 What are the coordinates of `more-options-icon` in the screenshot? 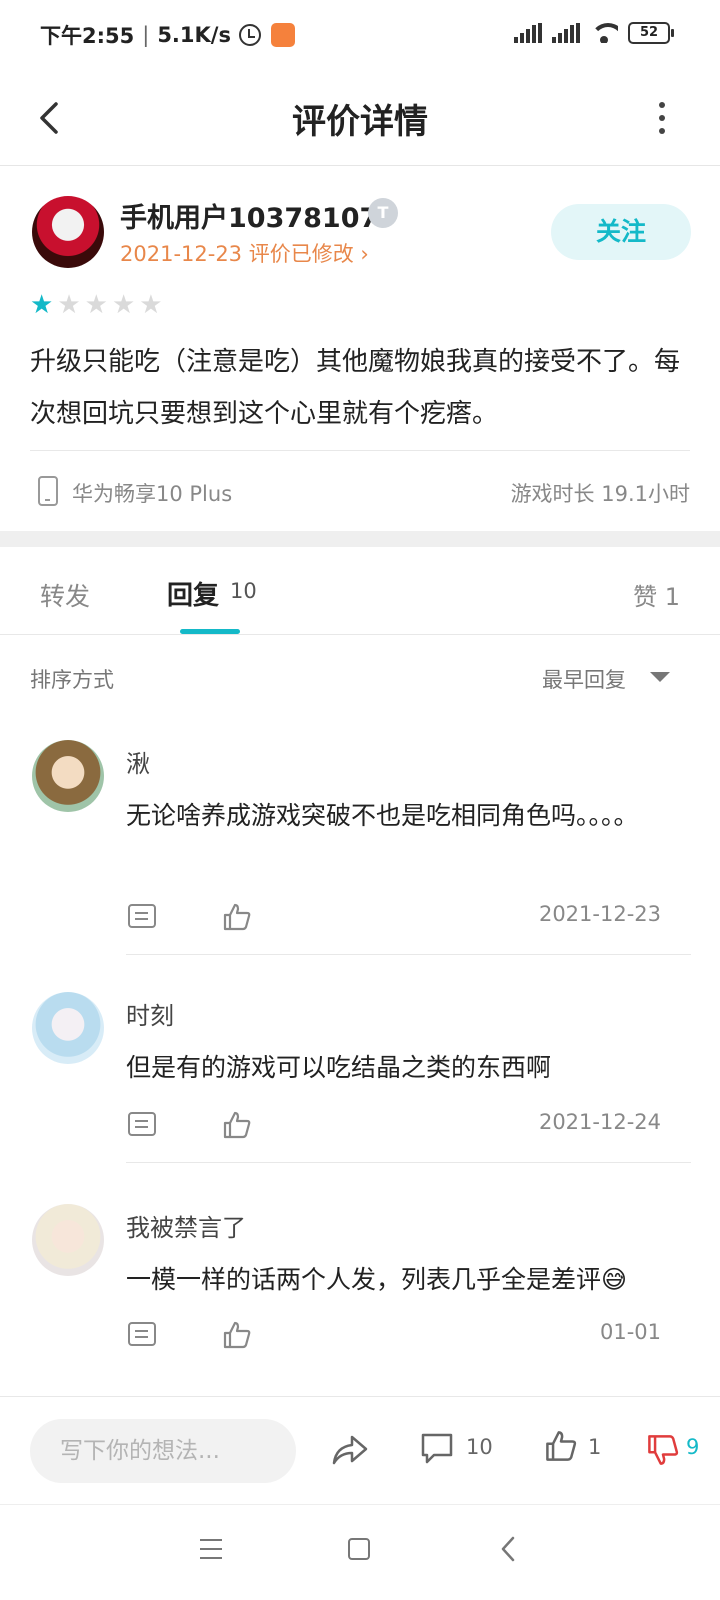 It's located at (662, 118).